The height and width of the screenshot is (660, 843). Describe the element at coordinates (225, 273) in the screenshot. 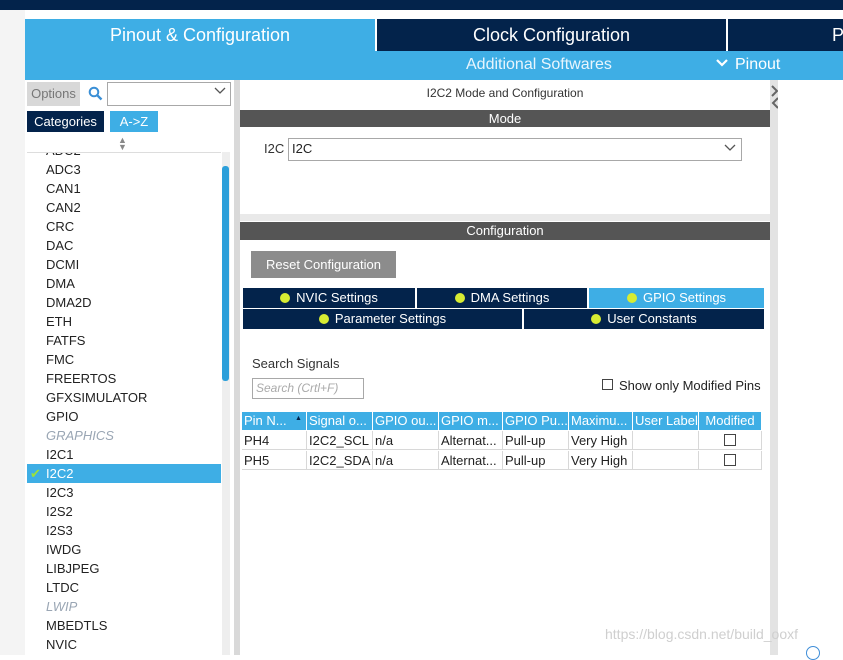

I see `list-scrollbar-thumb` at that location.